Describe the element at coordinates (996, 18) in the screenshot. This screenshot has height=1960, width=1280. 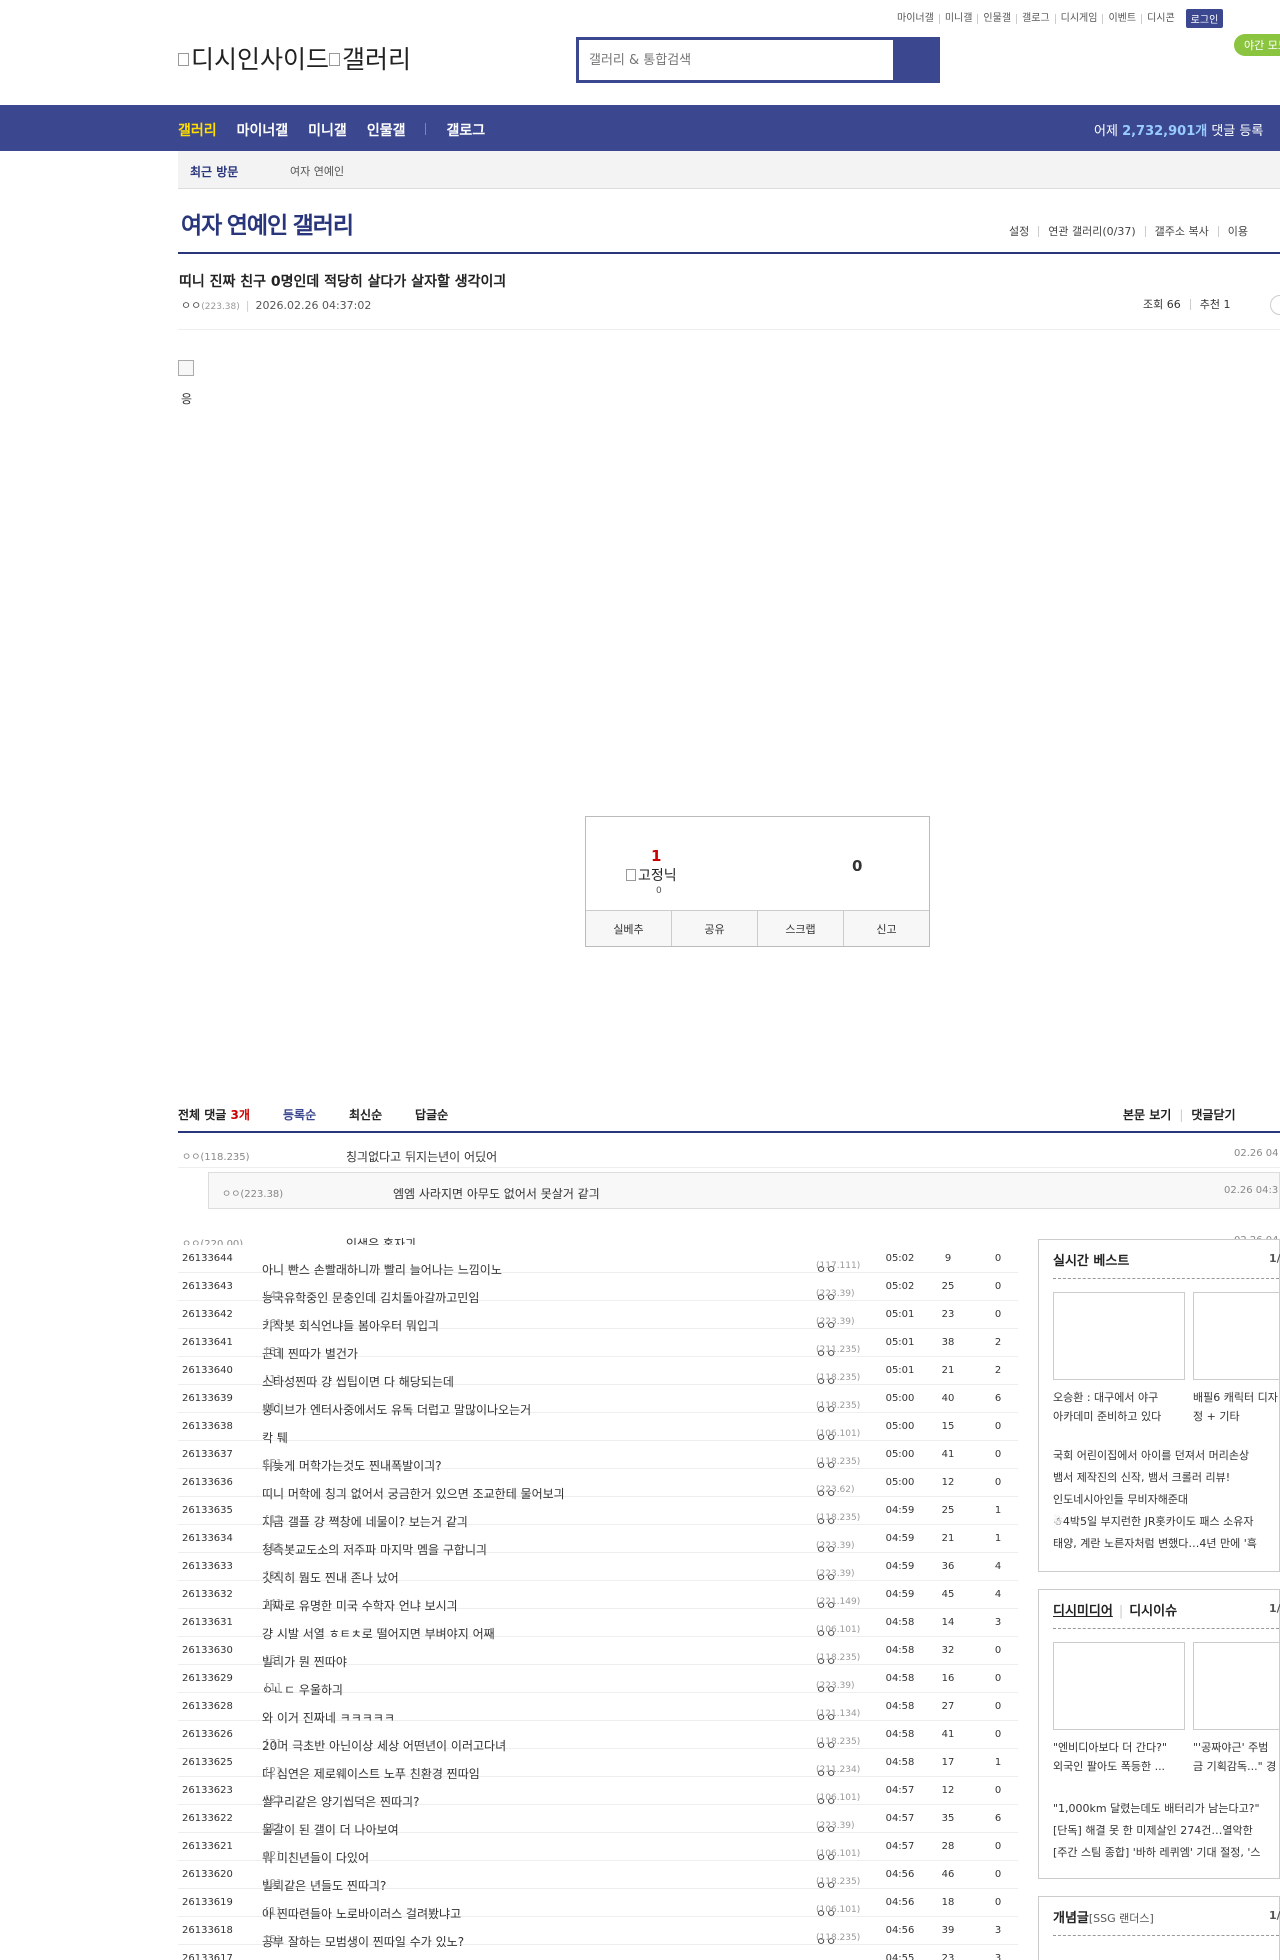
I see `util-link-person: 인물갤` at that location.